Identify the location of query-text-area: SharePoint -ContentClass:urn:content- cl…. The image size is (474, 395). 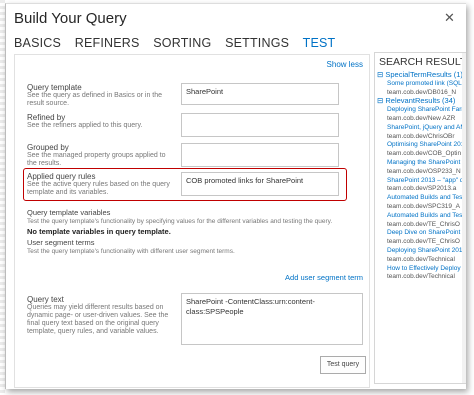
(272, 319).